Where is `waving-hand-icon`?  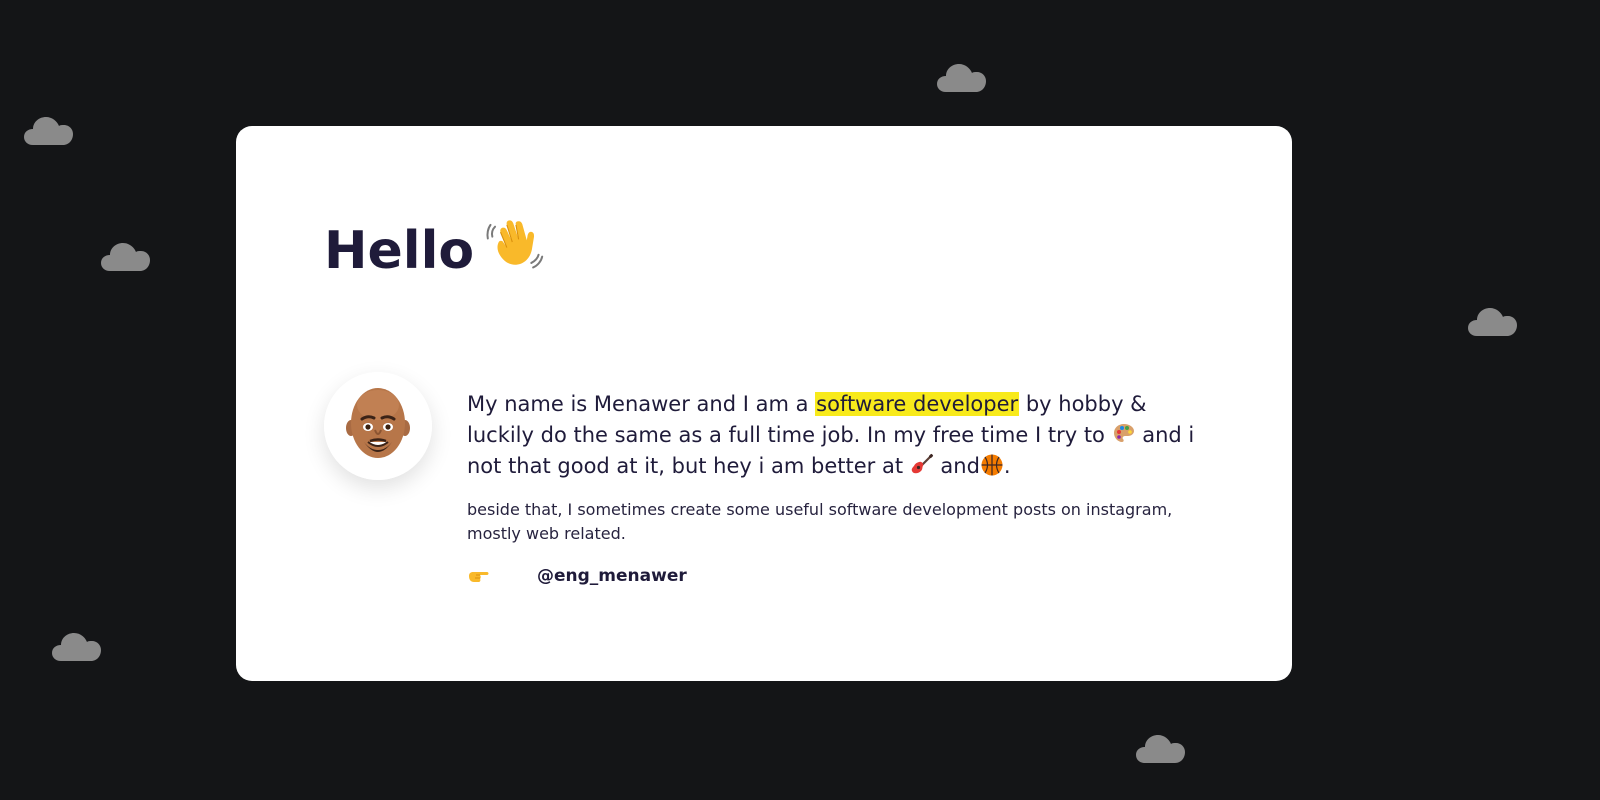 waving-hand-icon is located at coordinates (515, 243).